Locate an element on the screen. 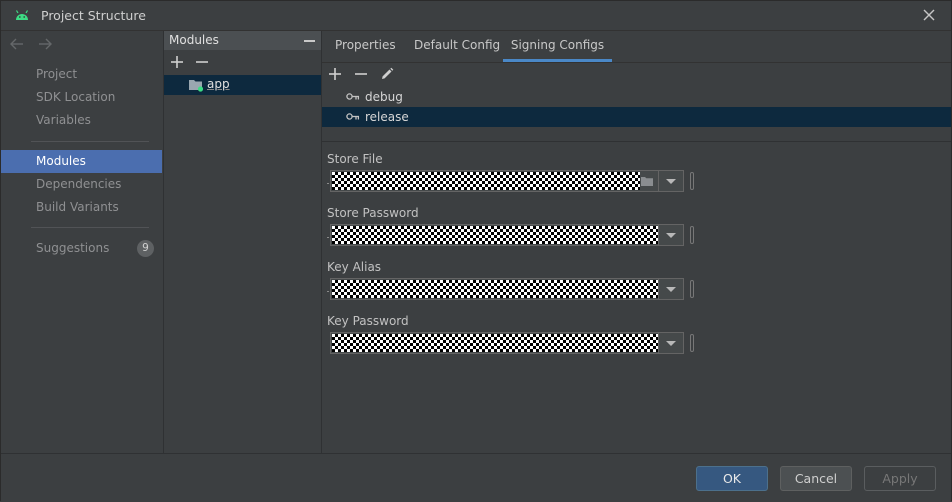  ok-button: OK is located at coordinates (732, 478).